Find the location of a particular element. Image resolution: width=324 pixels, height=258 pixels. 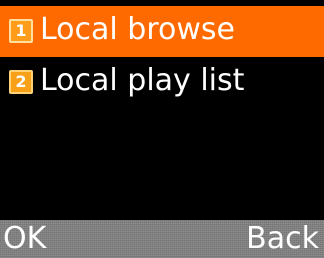

softkey-bar: OK Back is located at coordinates (162, 239).